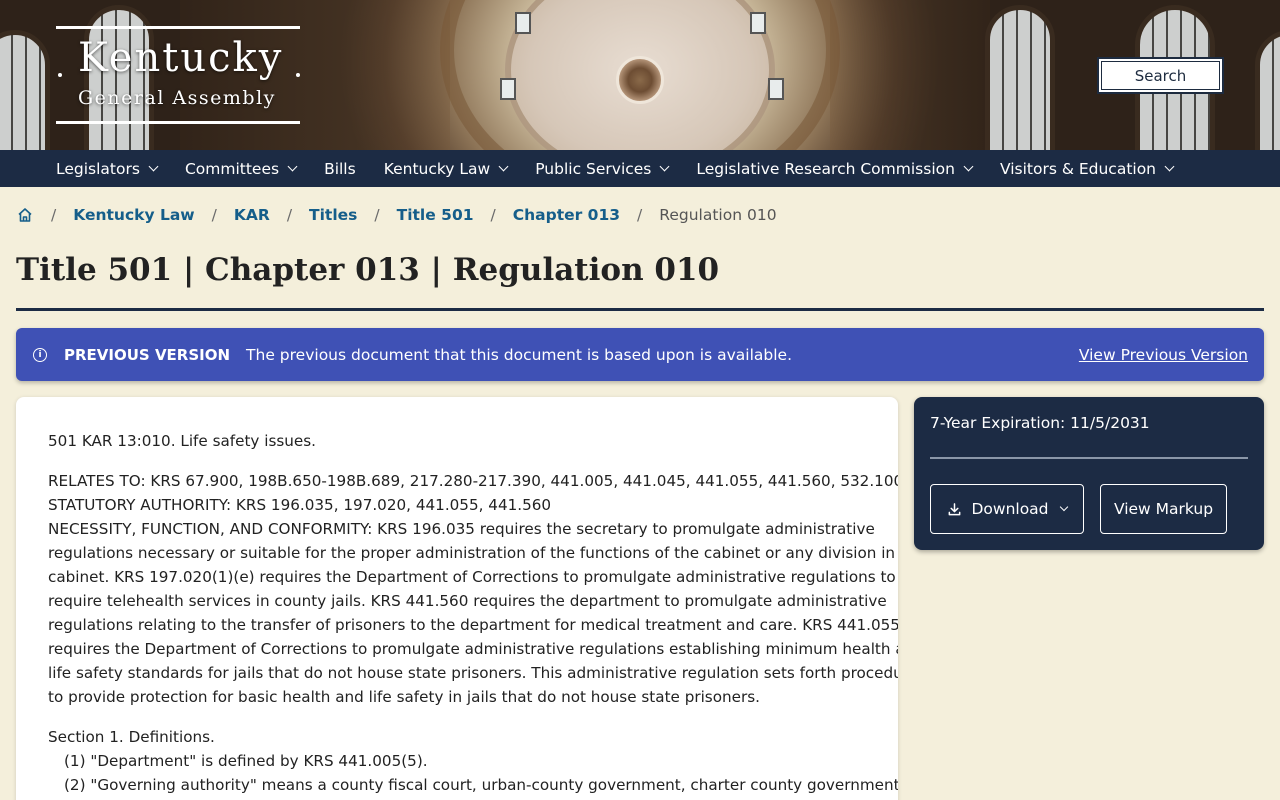  I want to click on view-markup-button: View Markup, so click(1163, 509).